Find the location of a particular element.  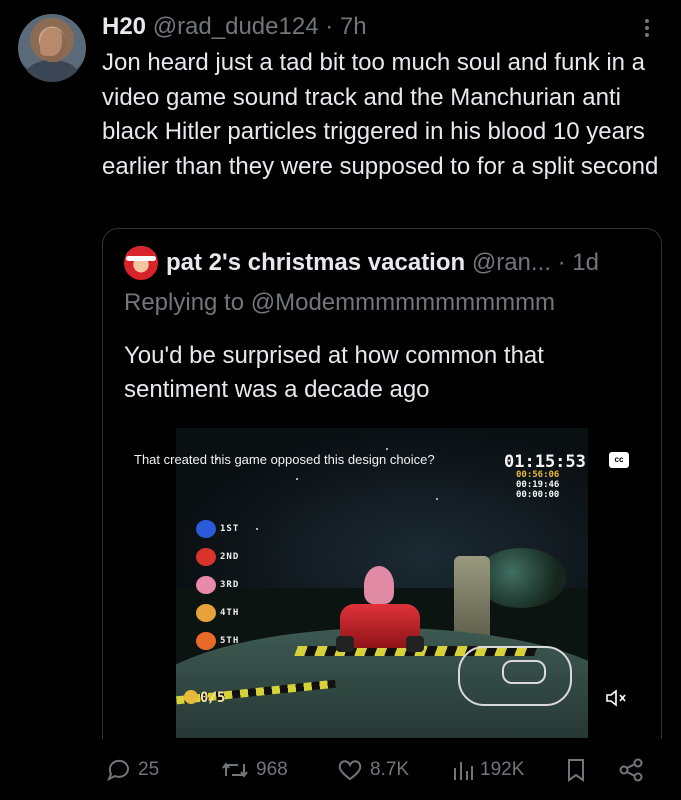

rank-row: 4TH is located at coordinates (226, 613).